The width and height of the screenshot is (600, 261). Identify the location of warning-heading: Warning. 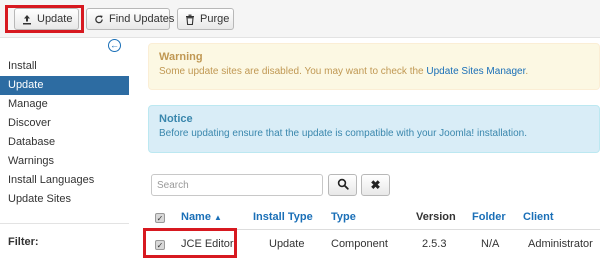
(181, 57).